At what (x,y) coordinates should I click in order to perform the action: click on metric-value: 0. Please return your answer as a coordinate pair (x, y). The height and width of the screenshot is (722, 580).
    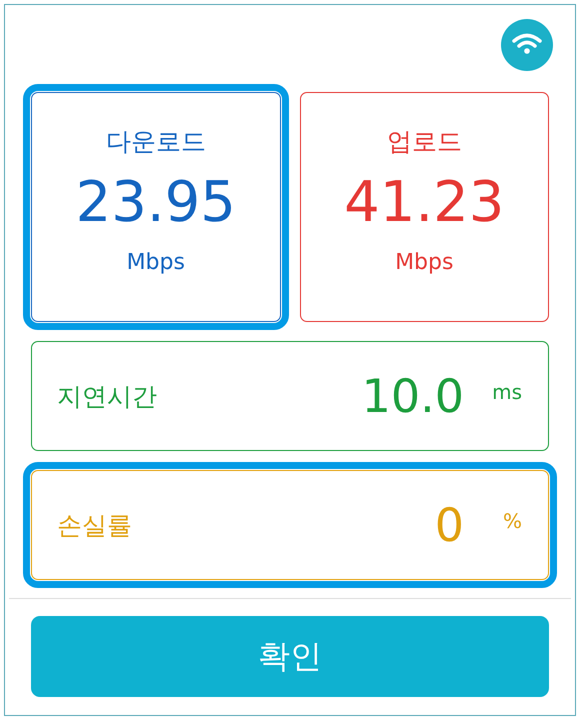
    Looking at the image, I should click on (449, 525).